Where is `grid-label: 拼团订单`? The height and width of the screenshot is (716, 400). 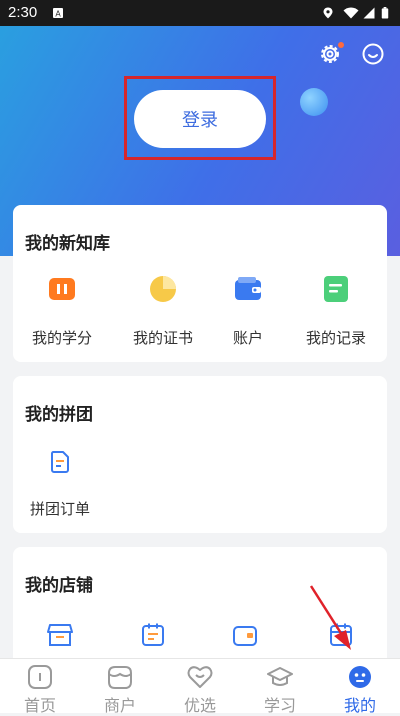
grid-label: 拼团订单 is located at coordinates (59, 509).